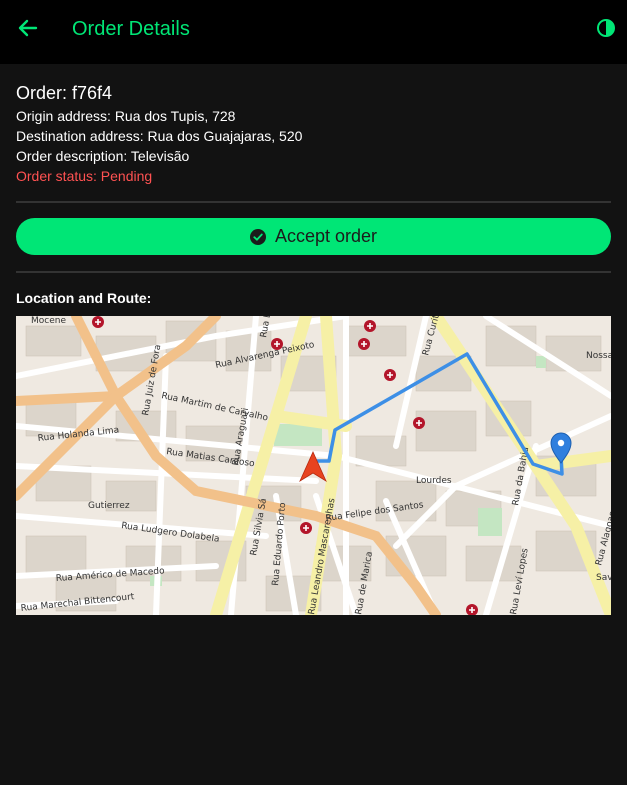  I want to click on arrow-left-icon, so click(28, 28).